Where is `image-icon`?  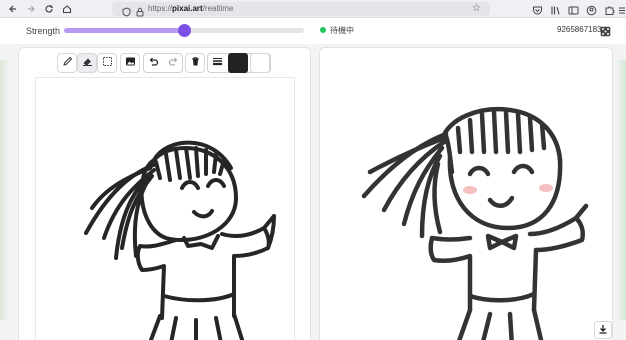 image-icon is located at coordinates (130, 63).